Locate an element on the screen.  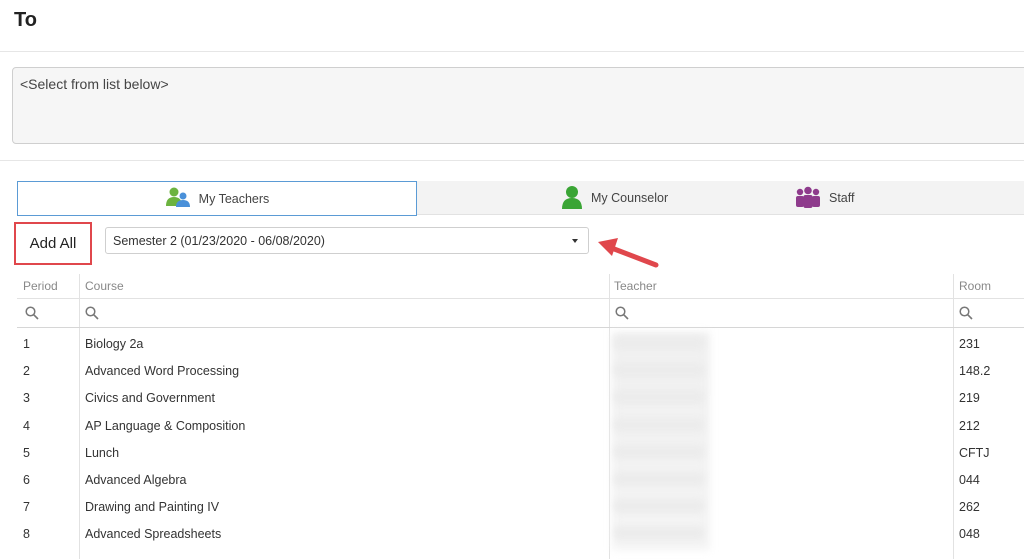
table-row: 3 Civics and Government 219 is located at coordinates (520, 397).